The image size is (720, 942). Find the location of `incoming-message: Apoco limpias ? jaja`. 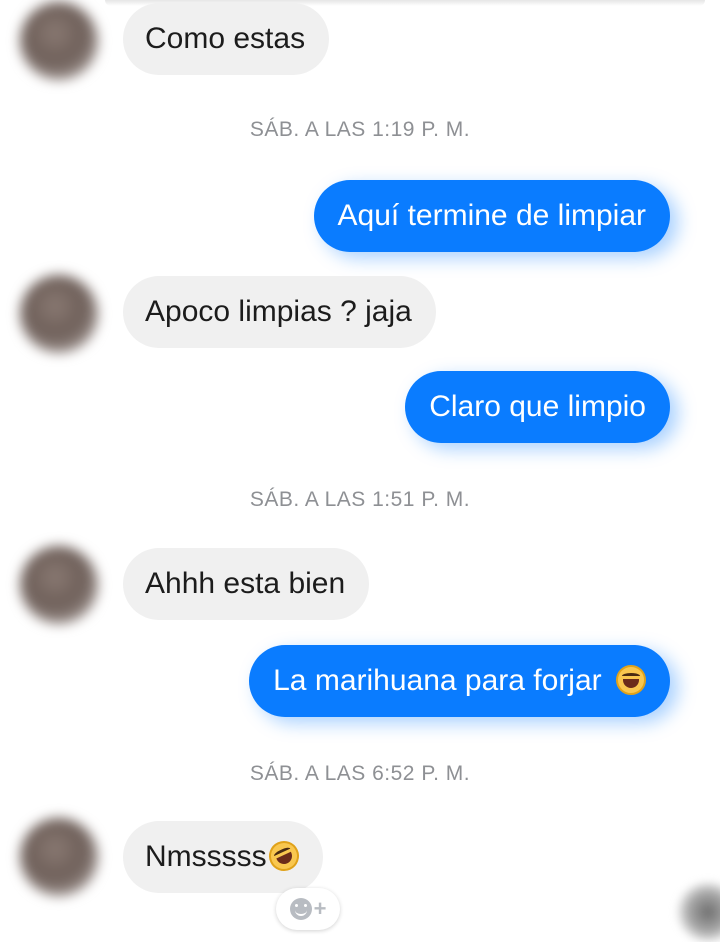

incoming-message: Apoco limpias ? jaja is located at coordinates (279, 312).